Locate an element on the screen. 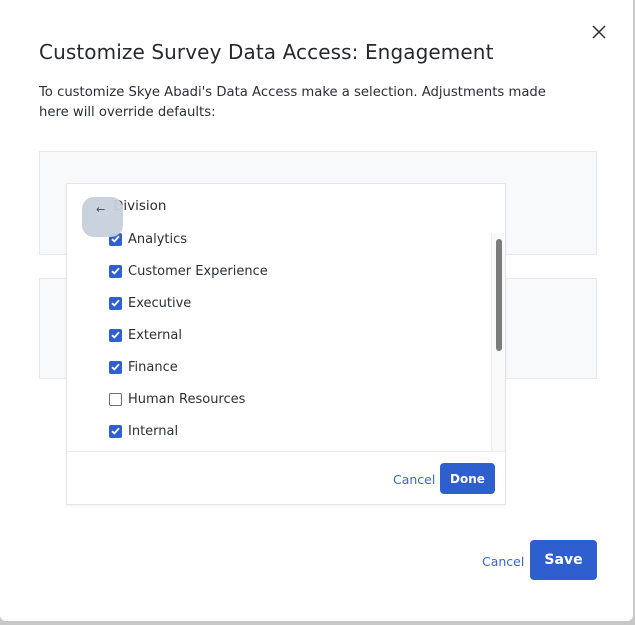 Image resolution: width=635 pixels, height=625 pixels. division-option-label: Human Resources is located at coordinates (187, 399).